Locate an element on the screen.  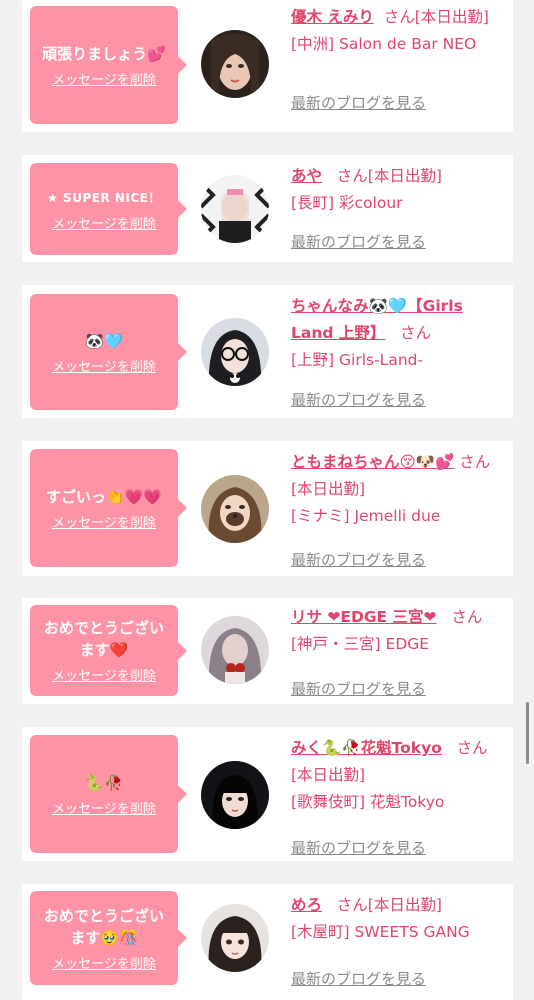
shop-text: [上野] Girls-Land- is located at coordinates (357, 360).